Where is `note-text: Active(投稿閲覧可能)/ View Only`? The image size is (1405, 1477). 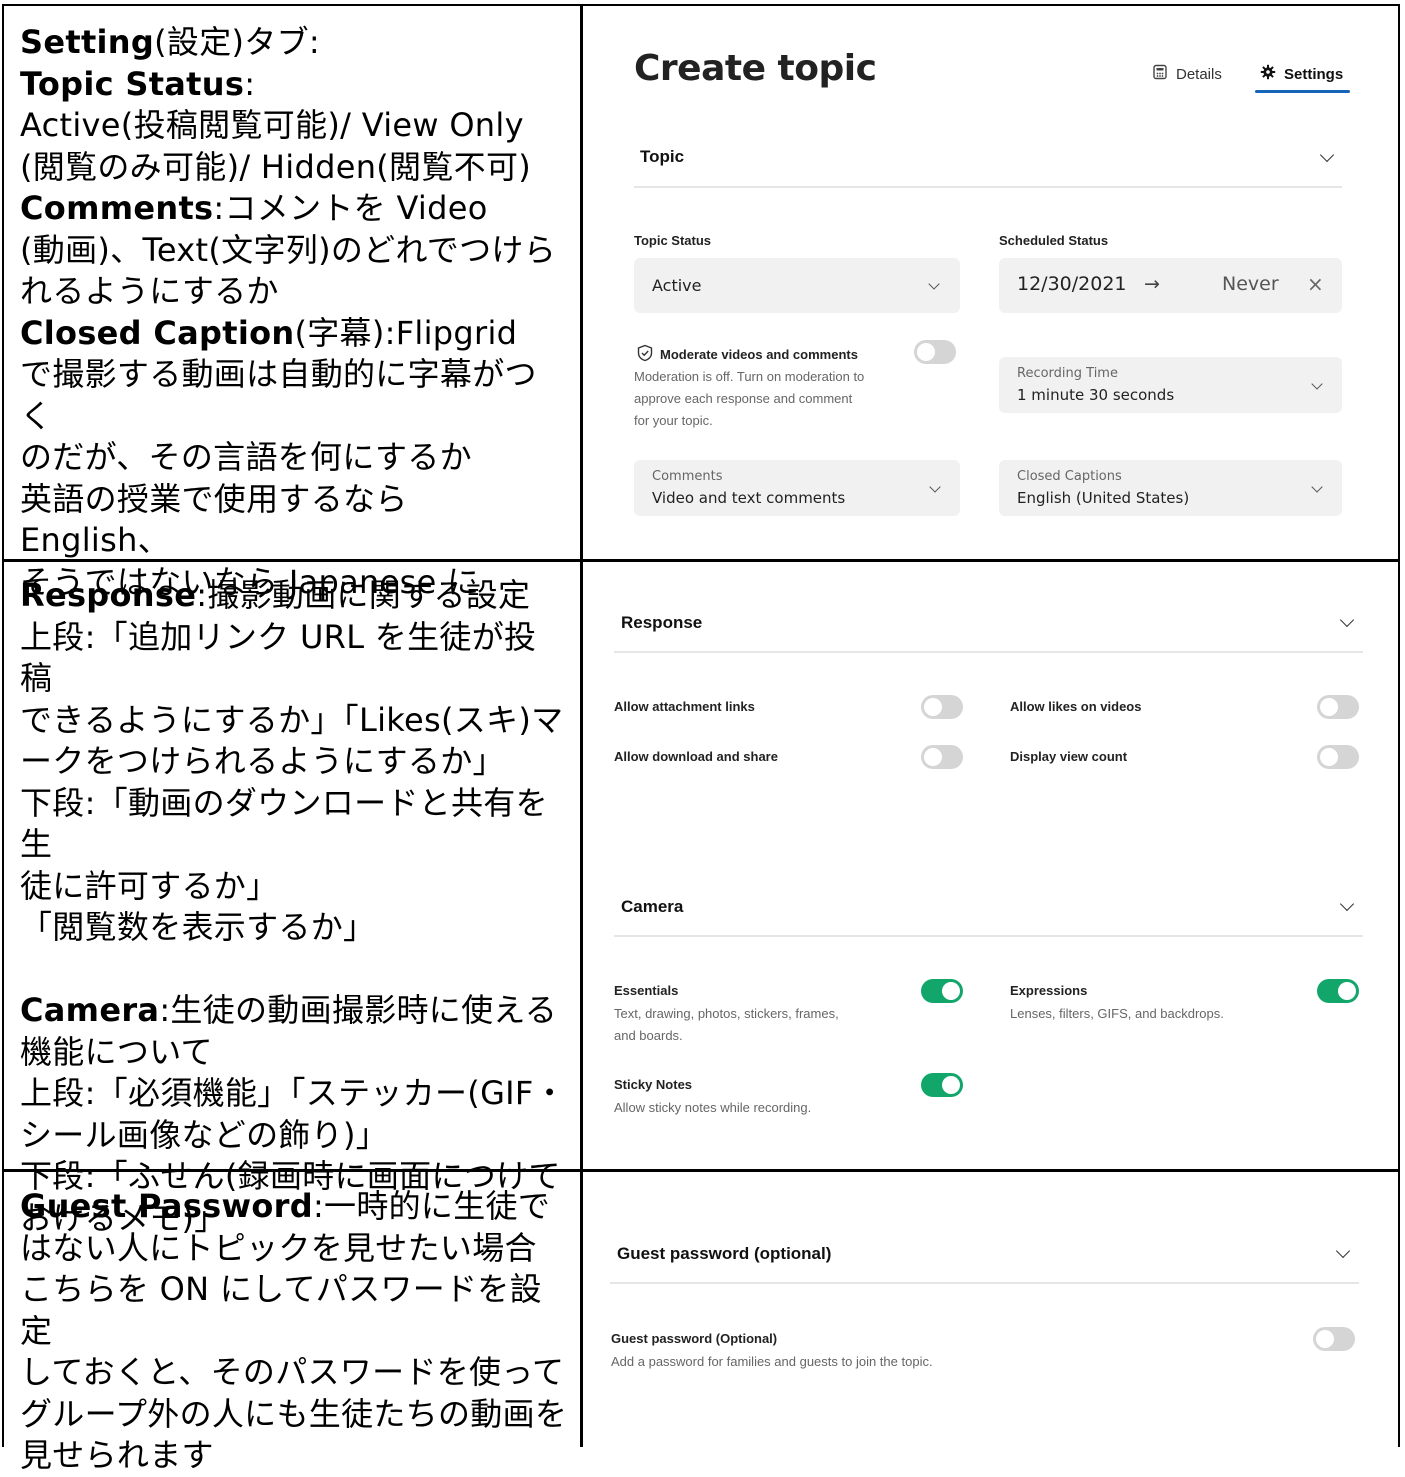
note-text: Active(投稿閲覧可能)/ View Only is located at coordinates (272, 125).